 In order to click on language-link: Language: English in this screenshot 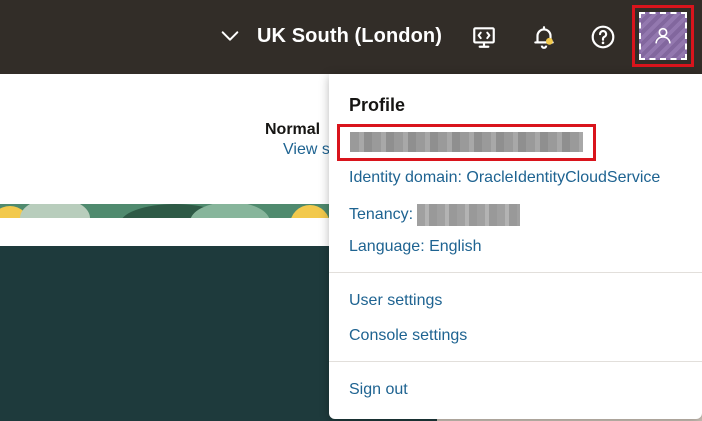, I will do `click(415, 247)`.